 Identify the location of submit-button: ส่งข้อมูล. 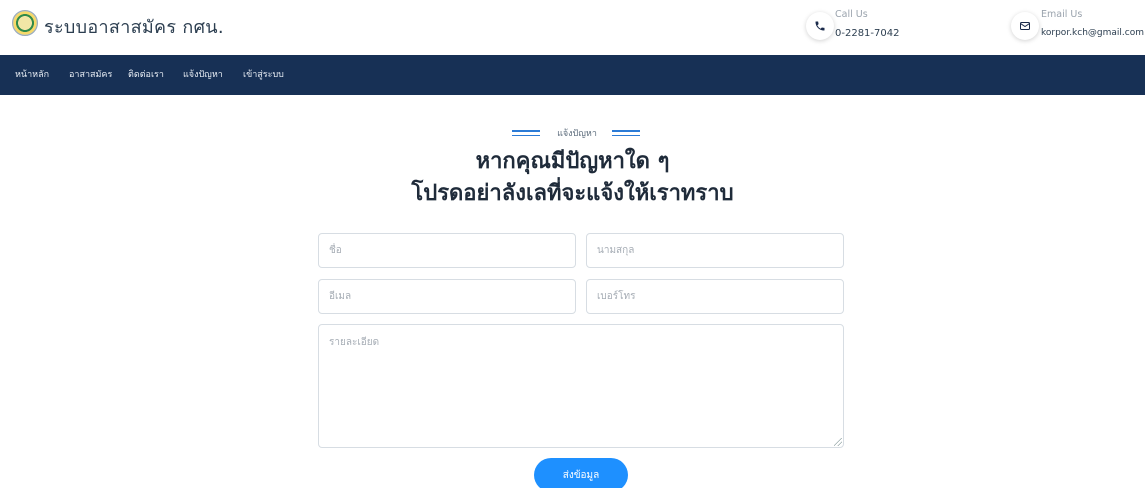
(581, 473).